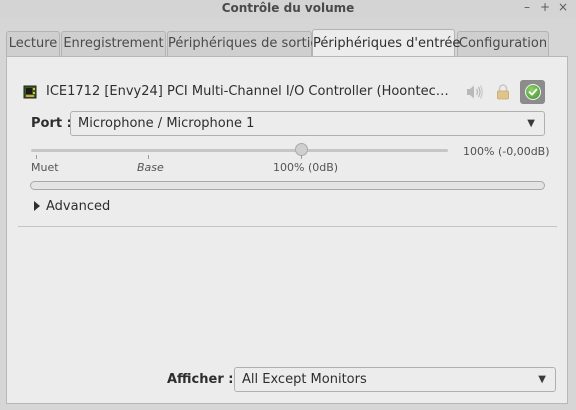  Describe the element at coordinates (304, 379) in the screenshot. I see `show-filter-value: All Except Monitors` at that location.